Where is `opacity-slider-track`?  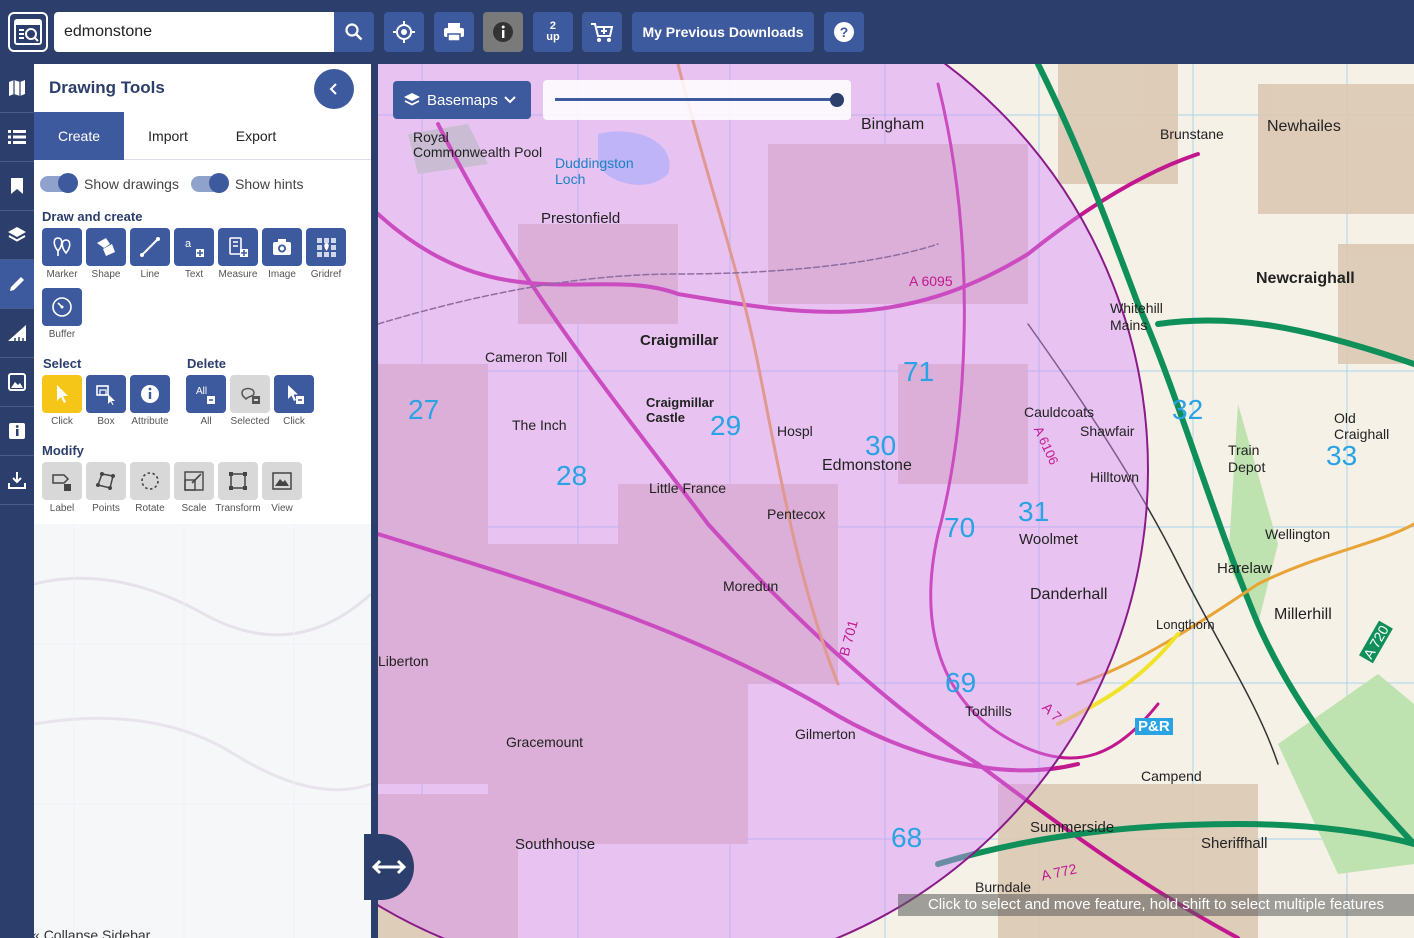
opacity-slider-track is located at coordinates (696, 99).